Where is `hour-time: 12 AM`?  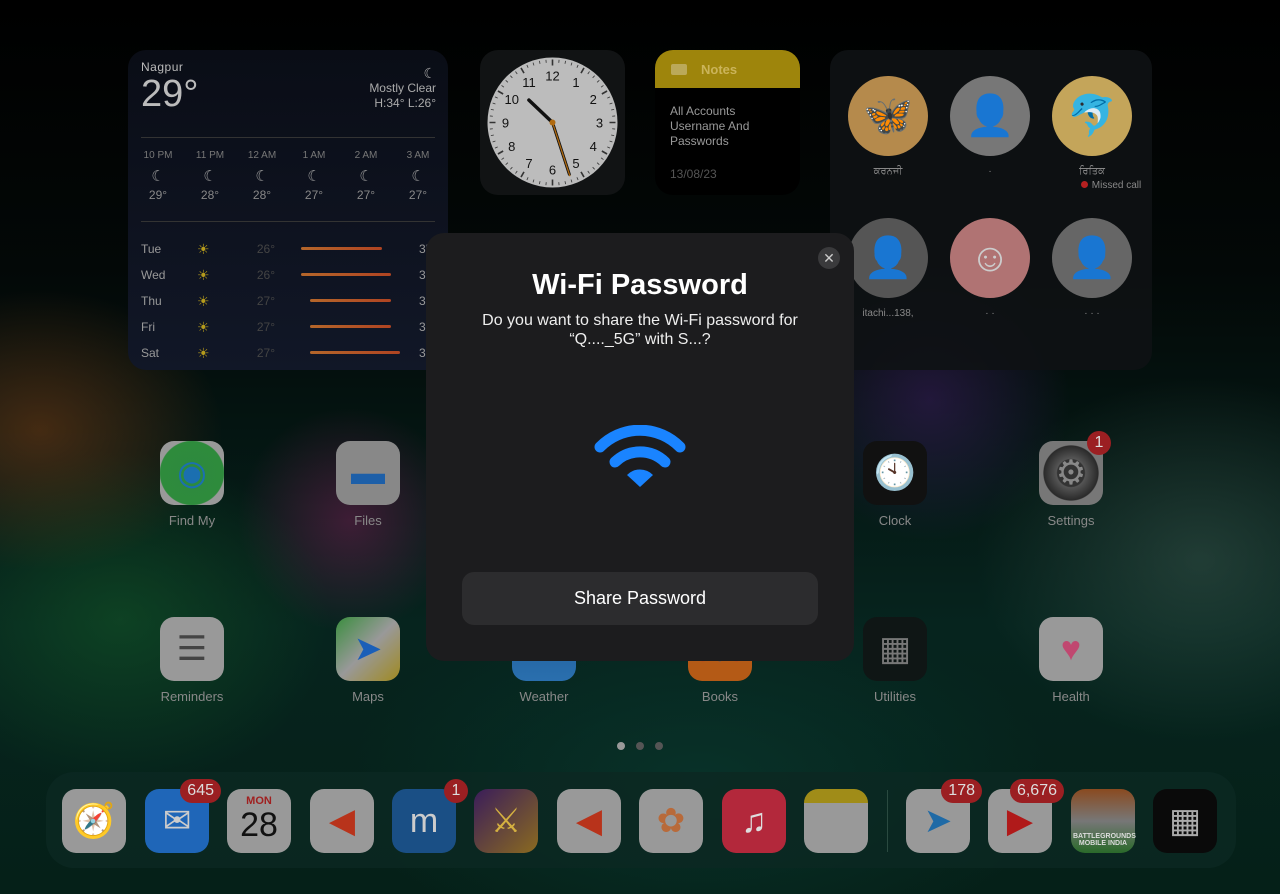
hour-time: 12 AM is located at coordinates (262, 155).